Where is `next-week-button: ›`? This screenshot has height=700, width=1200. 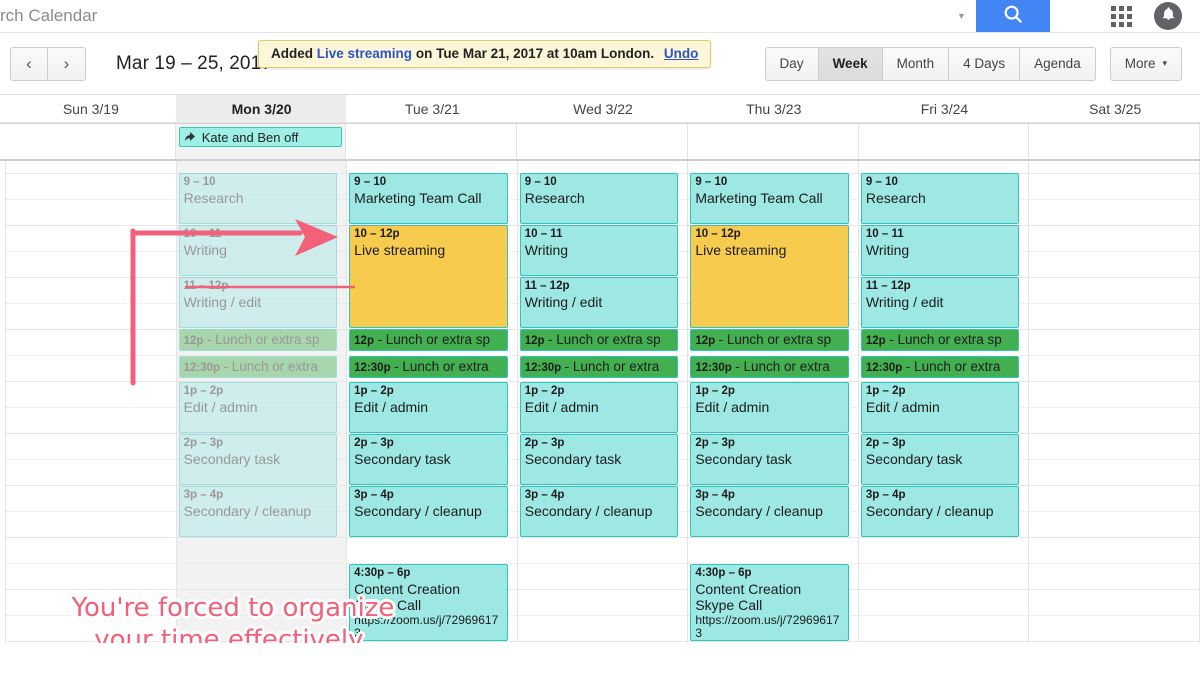
next-week-button: › is located at coordinates (67, 63).